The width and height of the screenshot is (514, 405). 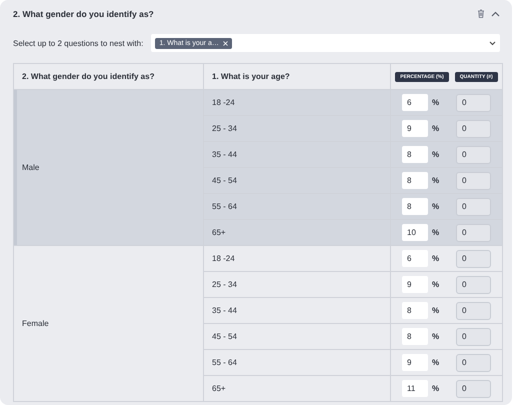 I want to click on question-title: 2. What gender do you identify as?, so click(x=83, y=13).